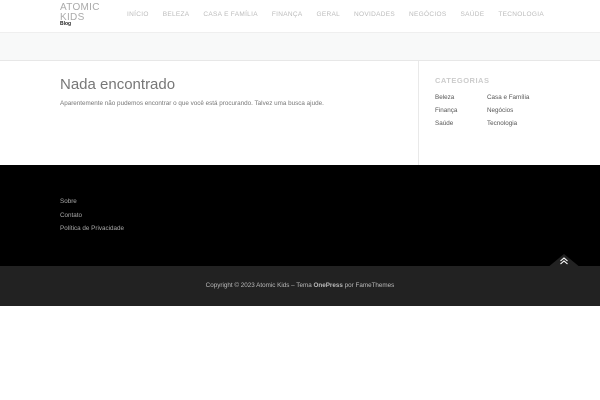 This screenshot has height=400, width=600. Describe the element at coordinates (118, 84) in the screenshot. I see `page-title: Nada encontrado` at that location.